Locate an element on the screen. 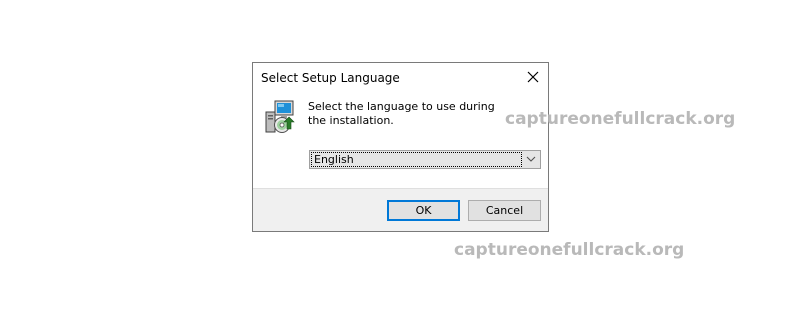 This screenshot has width=800, height=317. close-button is located at coordinates (533, 77).